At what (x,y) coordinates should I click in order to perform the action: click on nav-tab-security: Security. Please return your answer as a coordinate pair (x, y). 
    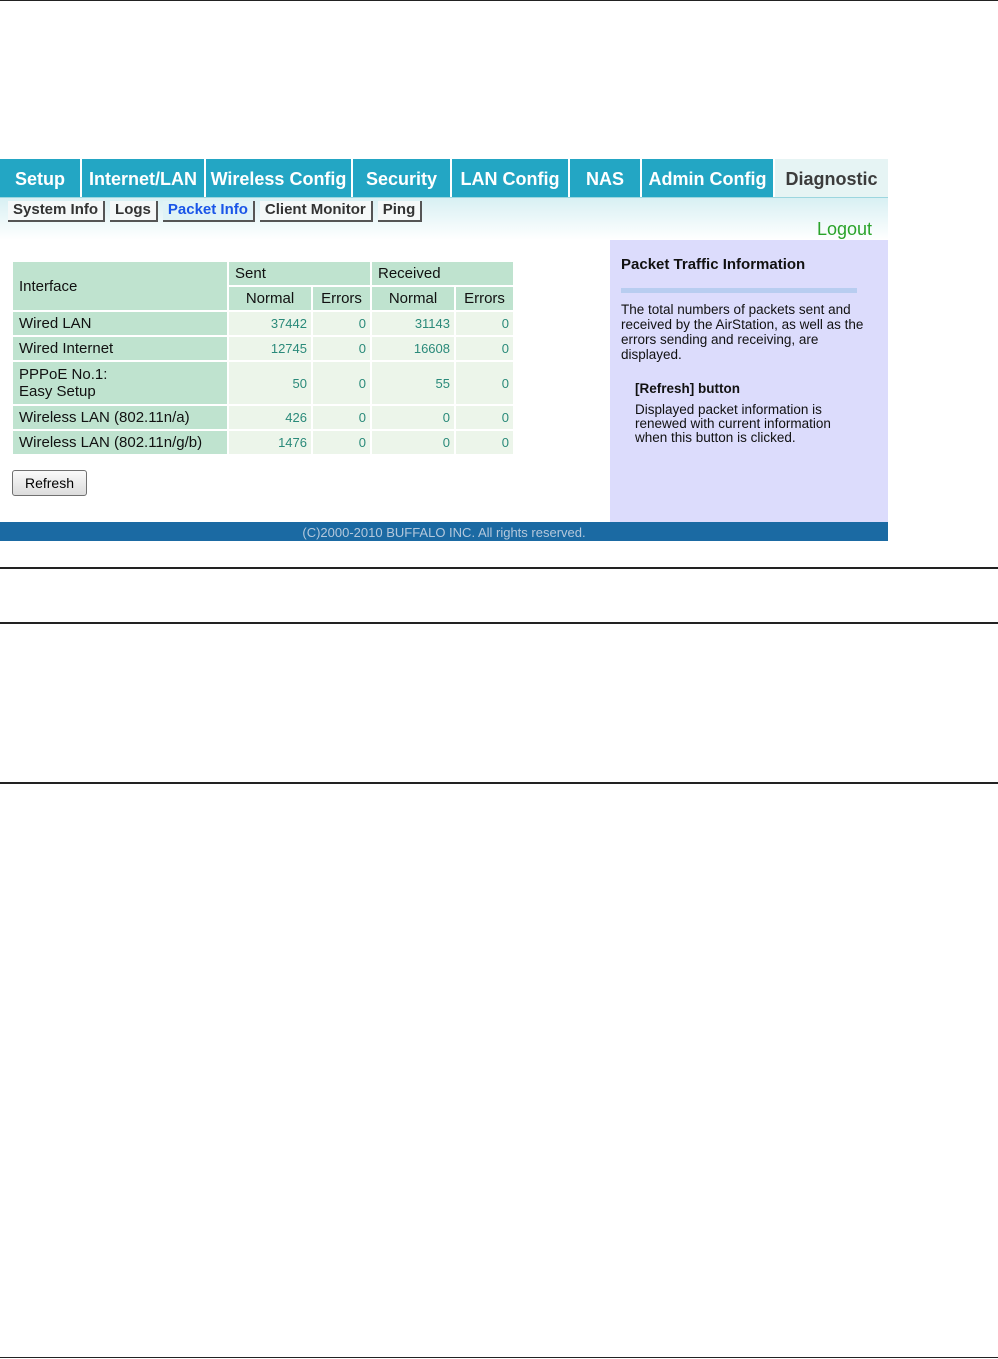
    Looking at the image, I should click on (402, 178).